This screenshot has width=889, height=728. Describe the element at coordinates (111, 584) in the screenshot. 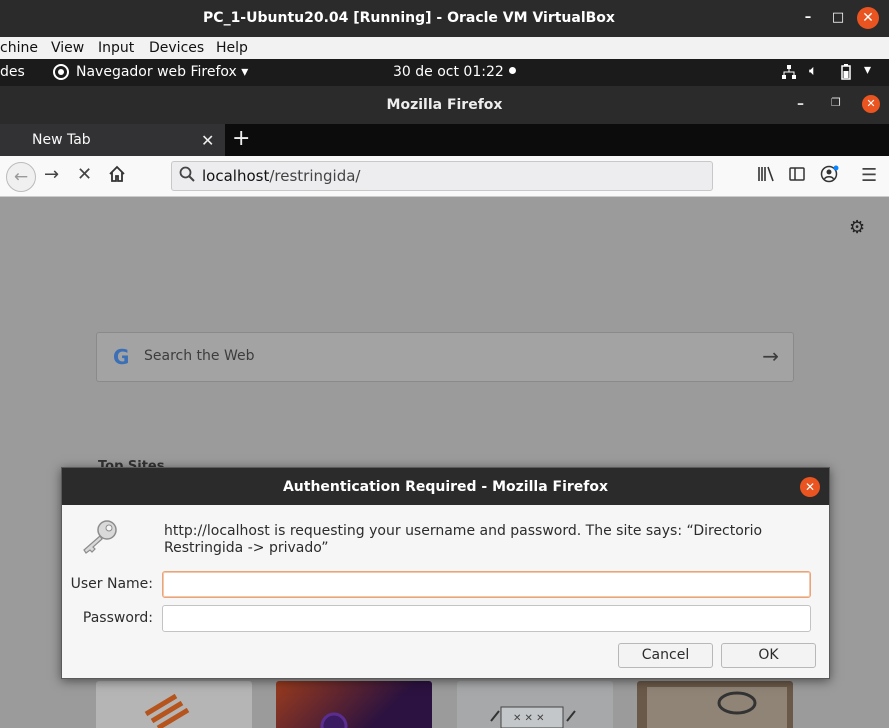

I see `username-label: User Name:` at that location.